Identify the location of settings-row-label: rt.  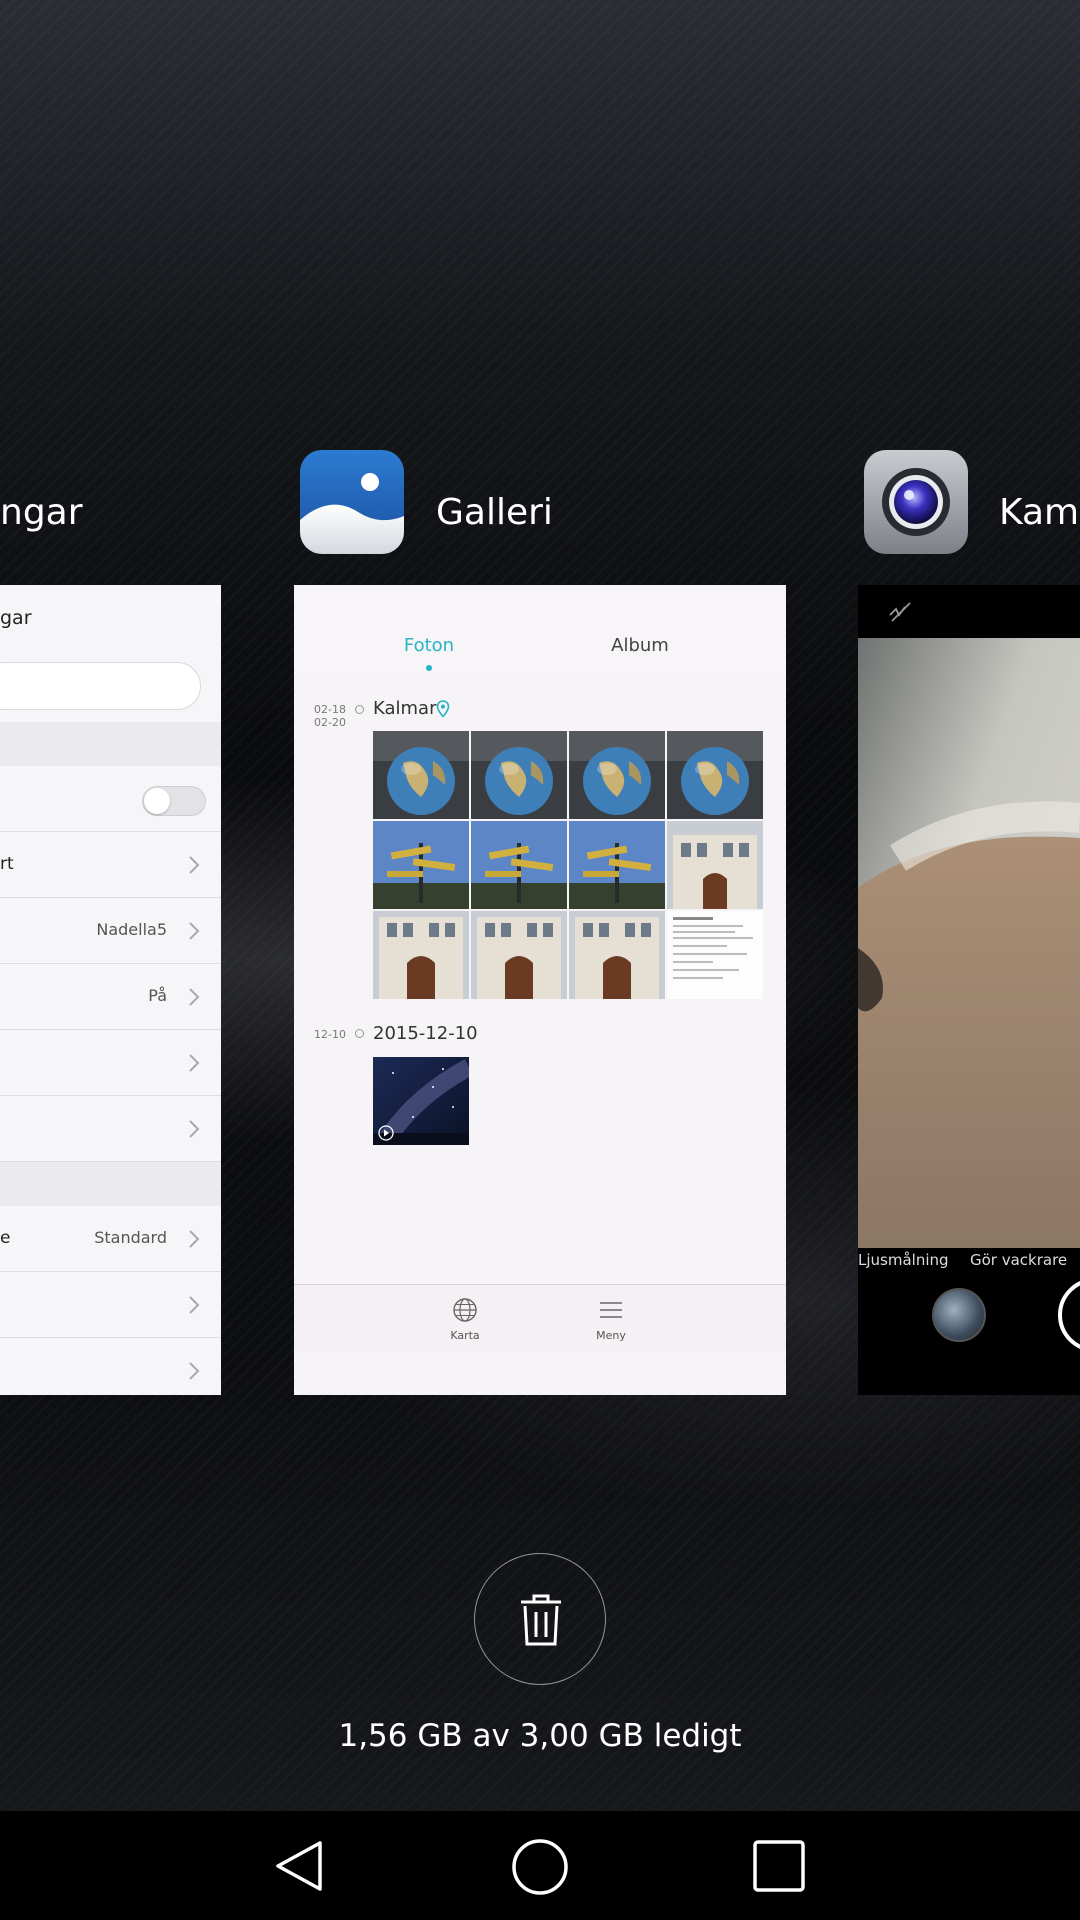
(7, 864).